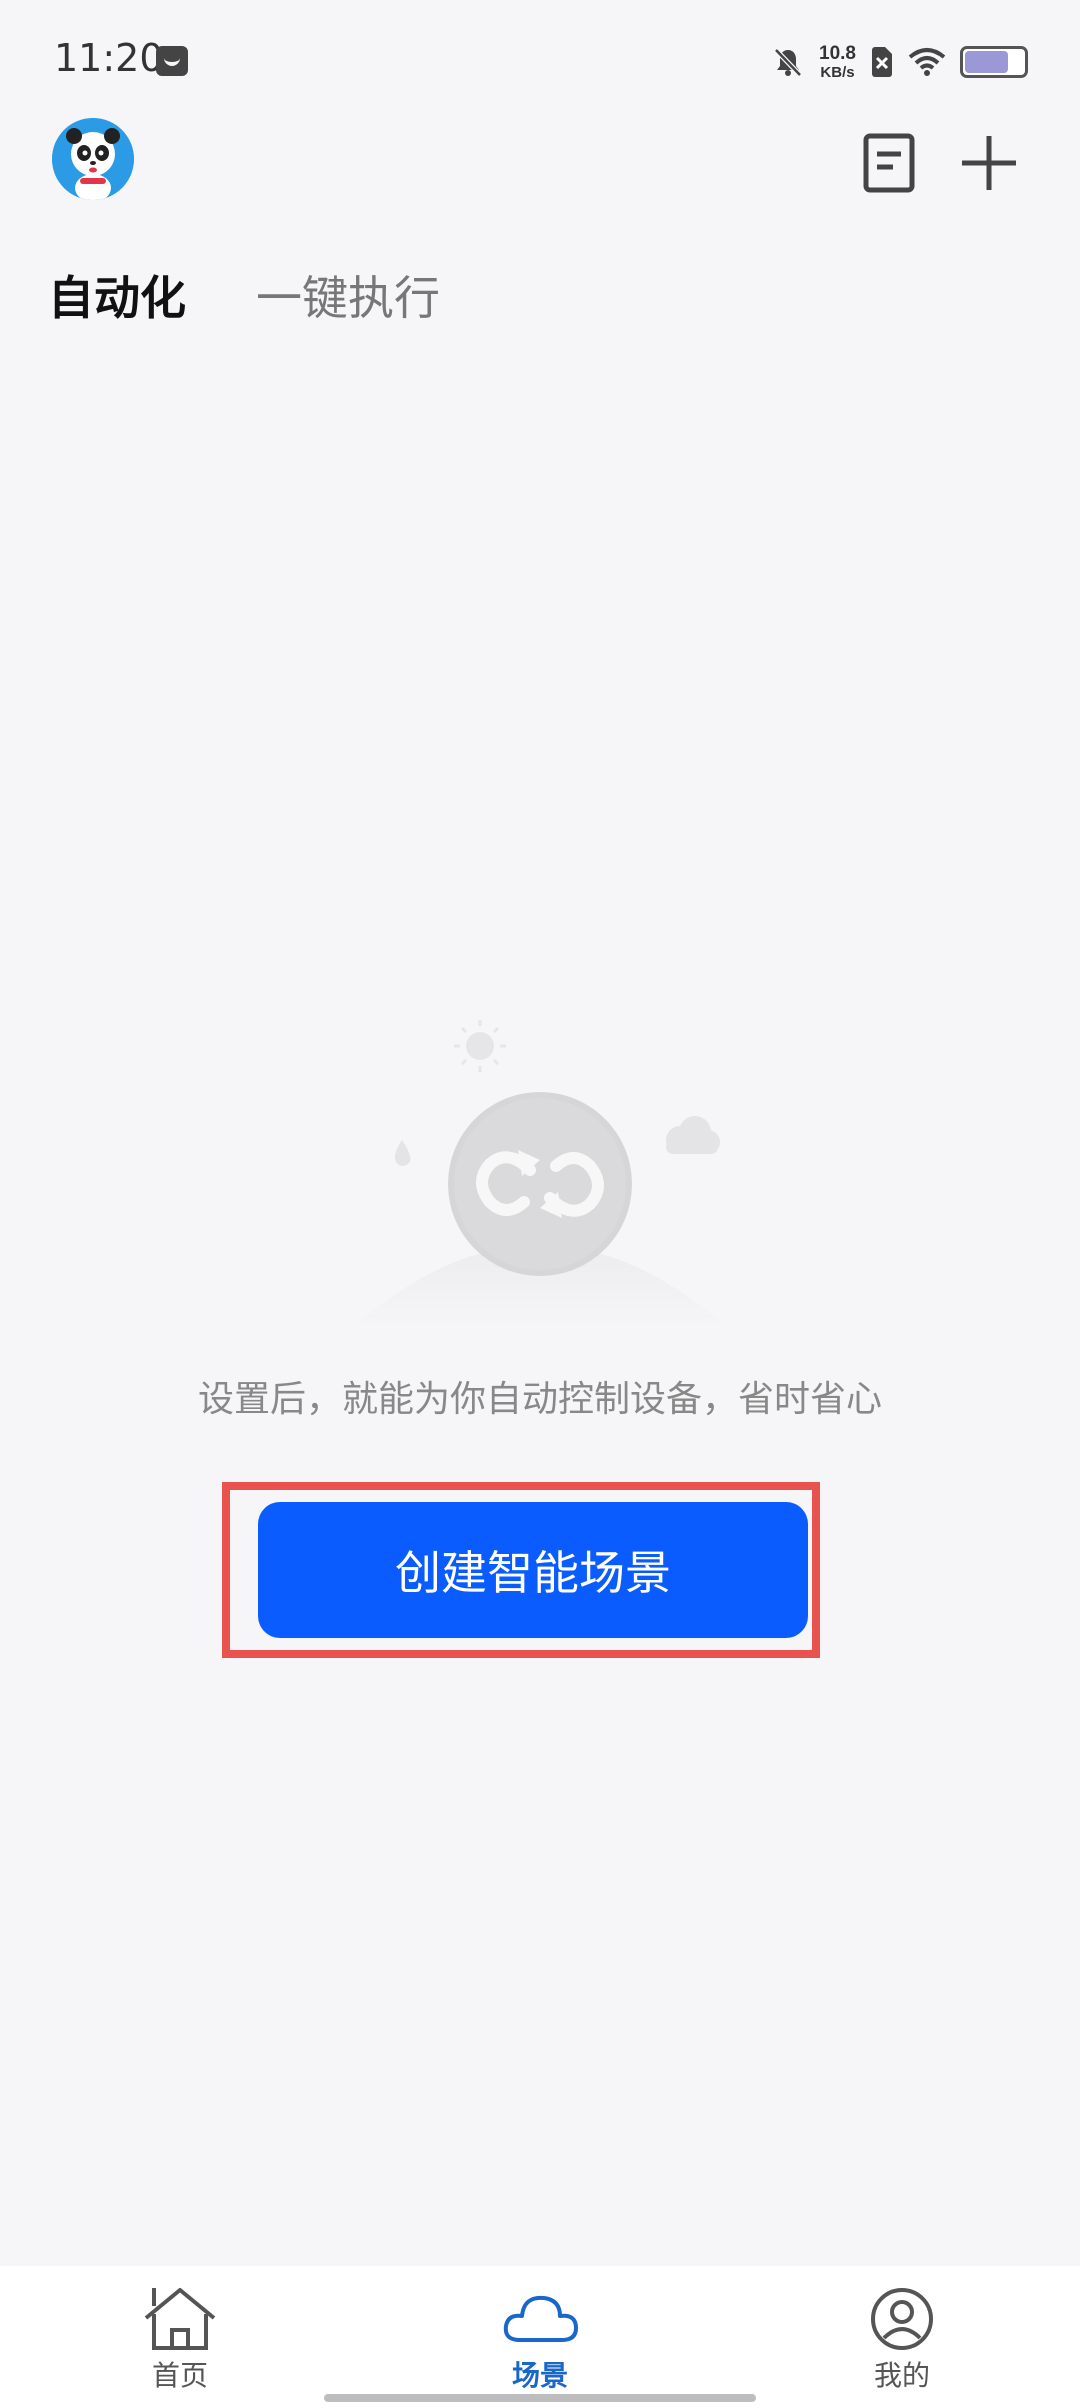 The width and height of the screenshot is (1080, 2408). I want to click on nav-mine-label: 我的, so click(901, 2375).